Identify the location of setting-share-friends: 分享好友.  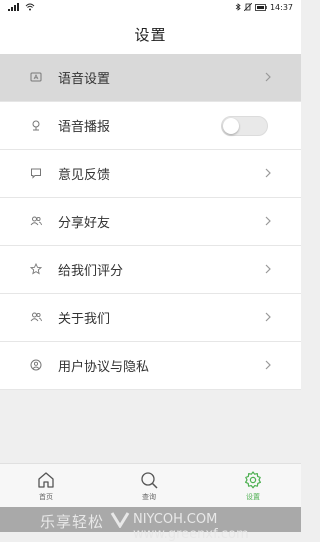
(150, 222).